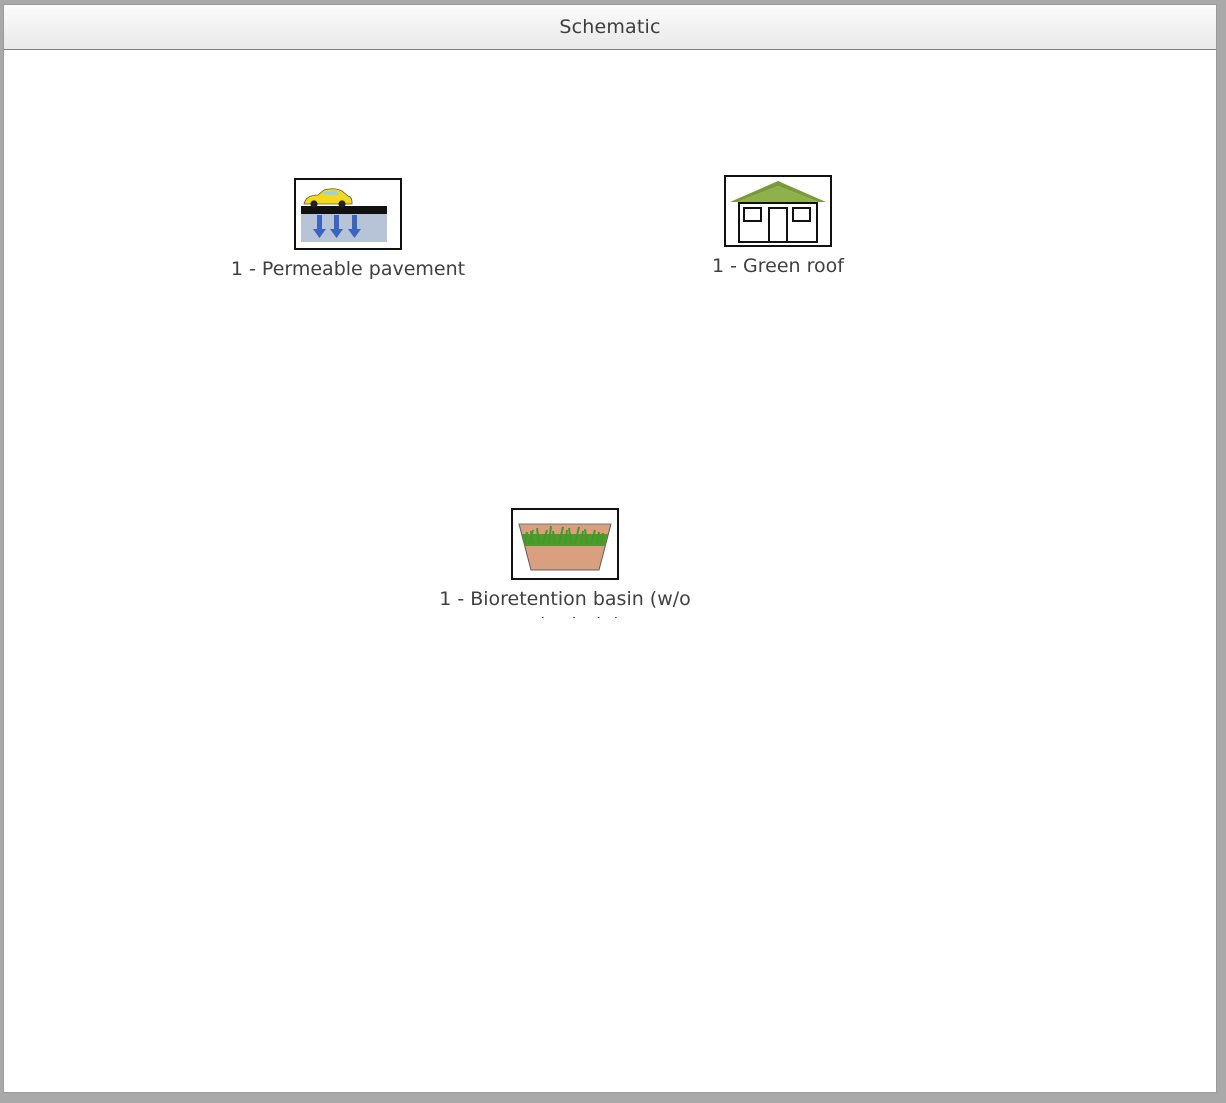 This screenshot has width=1226, height=1103. I want to click on panel-title: Schematic, so click(610, 27).